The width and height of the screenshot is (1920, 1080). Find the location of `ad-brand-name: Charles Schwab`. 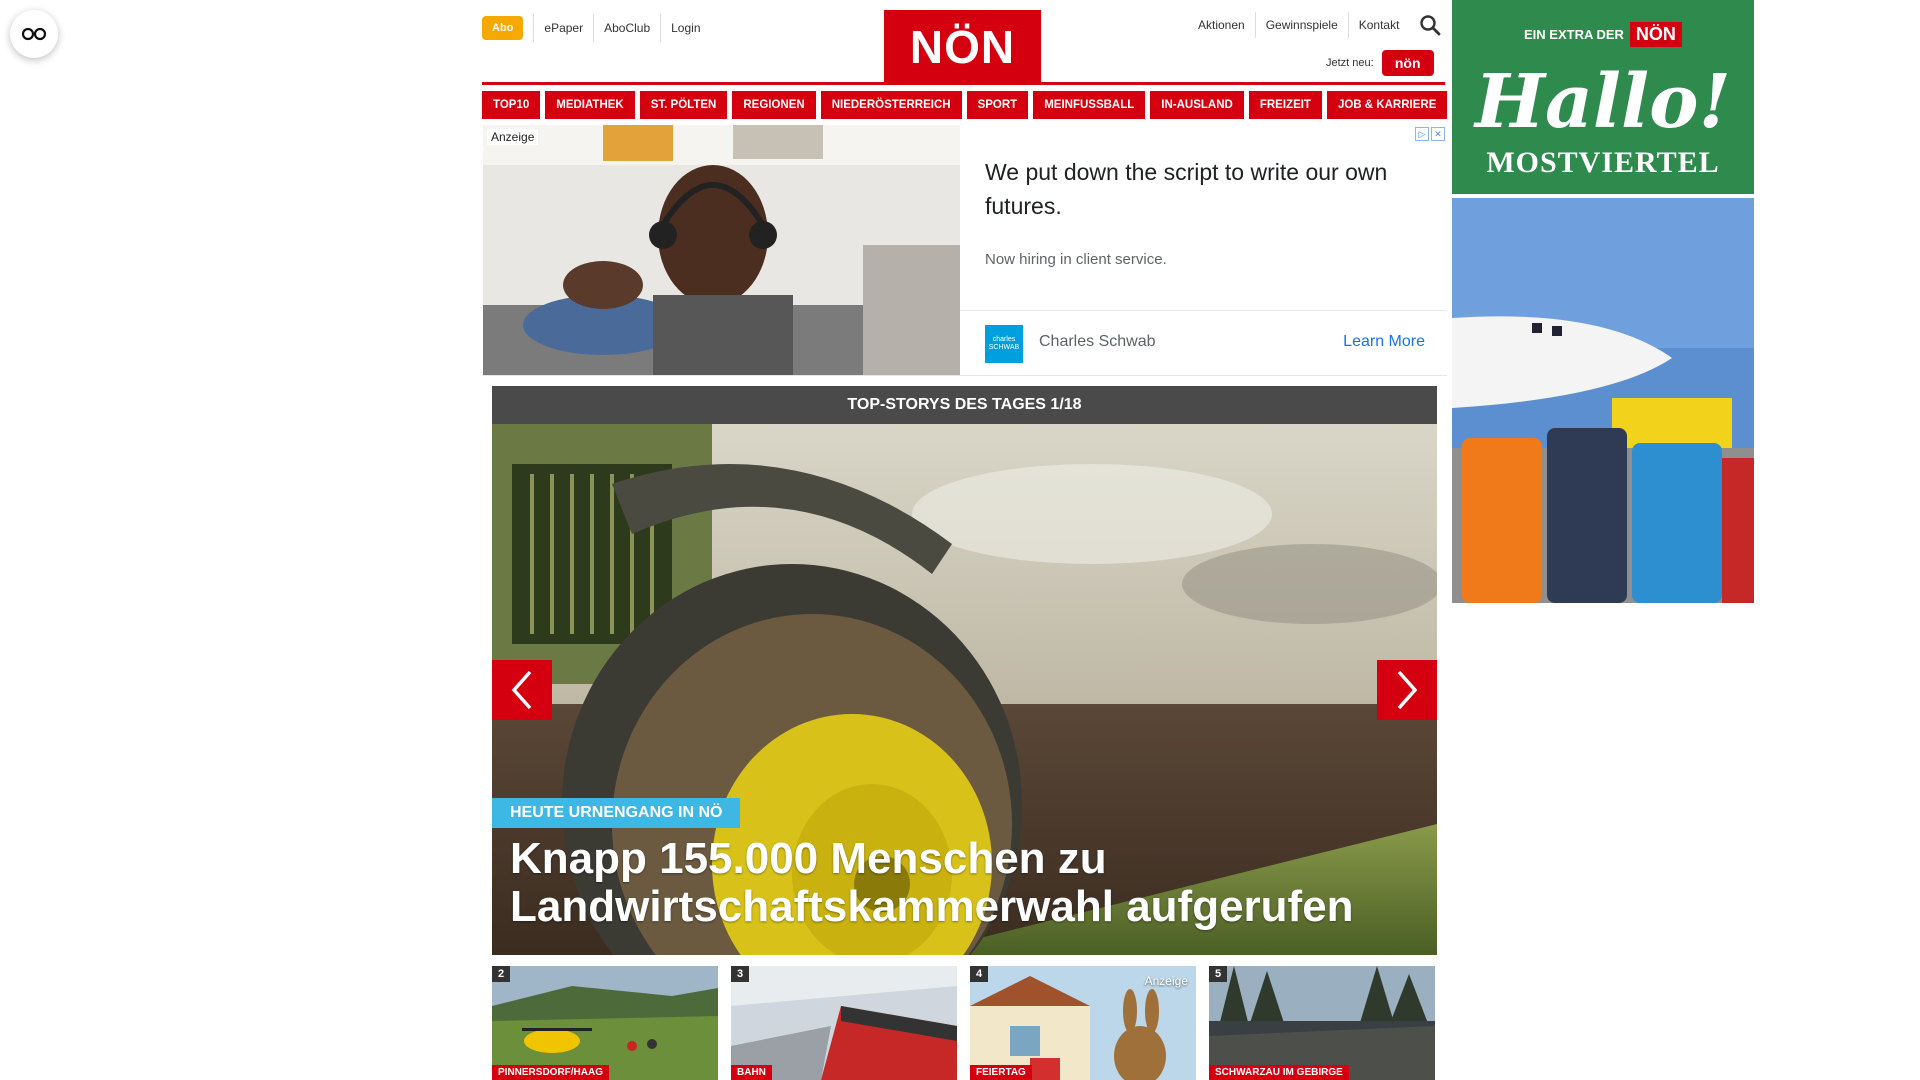

ad-brand-name: Charles Schwab is located at coordinates (1097, 342).